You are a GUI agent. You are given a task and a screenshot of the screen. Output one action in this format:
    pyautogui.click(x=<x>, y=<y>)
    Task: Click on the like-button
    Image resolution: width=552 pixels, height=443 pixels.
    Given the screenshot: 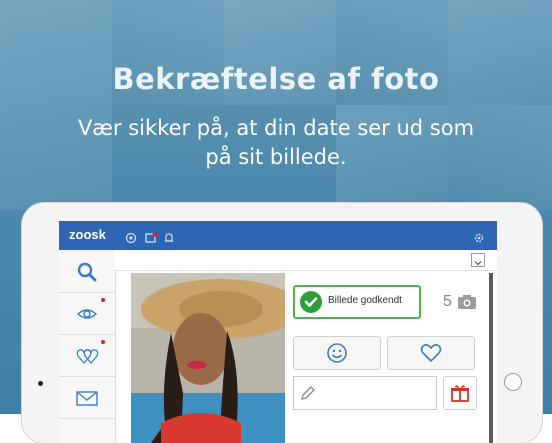 What is the action you would take?
    pyautogui.click(x=431, y=353)
    